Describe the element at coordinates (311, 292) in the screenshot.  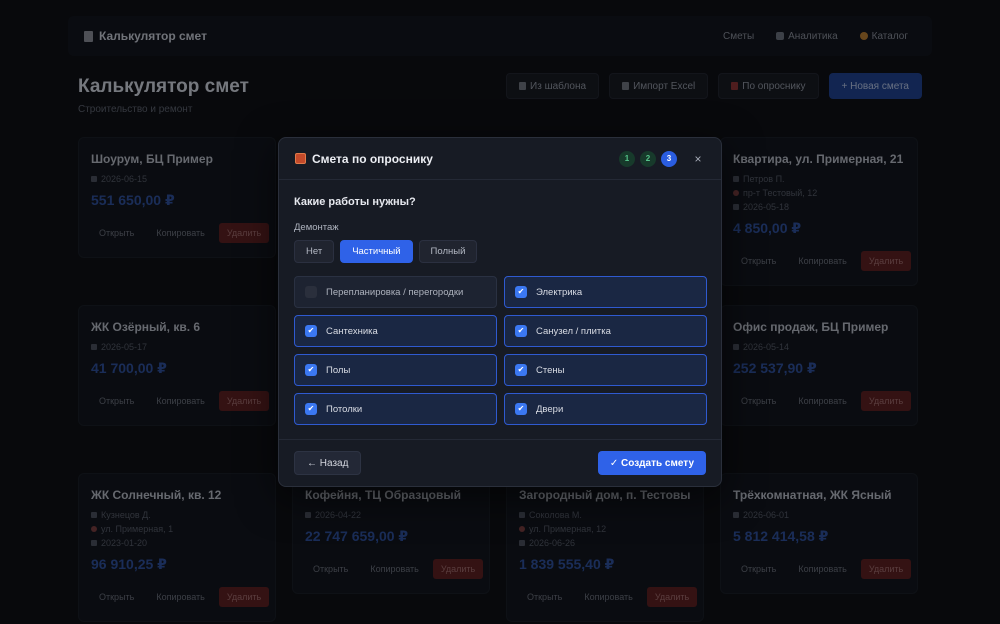
I see `checkbox` at that location.